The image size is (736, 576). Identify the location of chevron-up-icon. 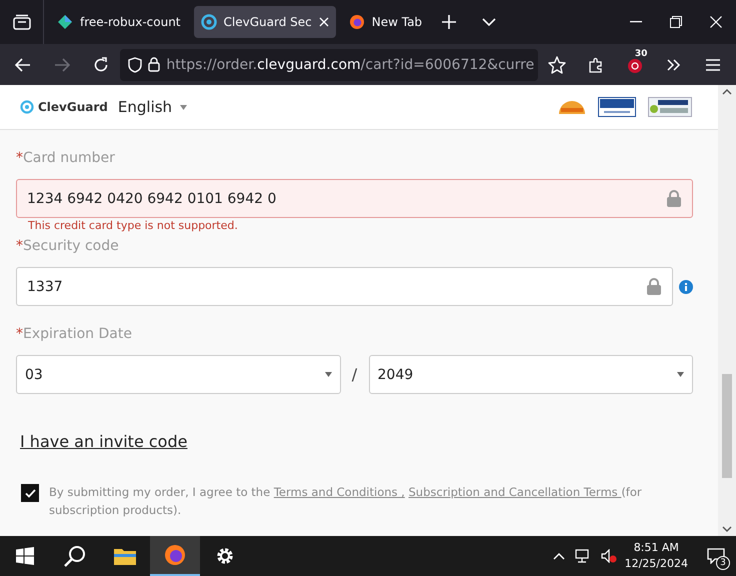
(558, 556).